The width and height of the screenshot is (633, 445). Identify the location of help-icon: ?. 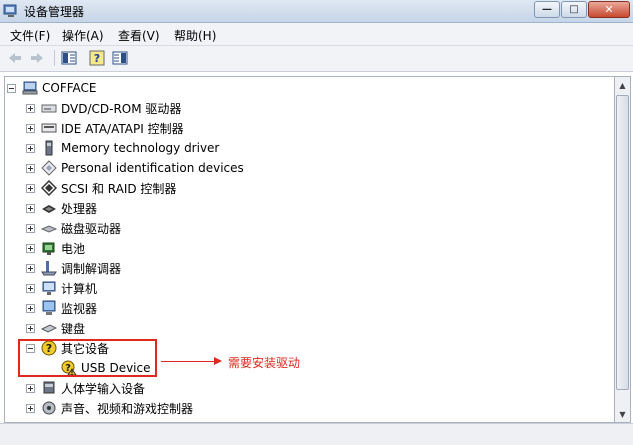
(97, 58).